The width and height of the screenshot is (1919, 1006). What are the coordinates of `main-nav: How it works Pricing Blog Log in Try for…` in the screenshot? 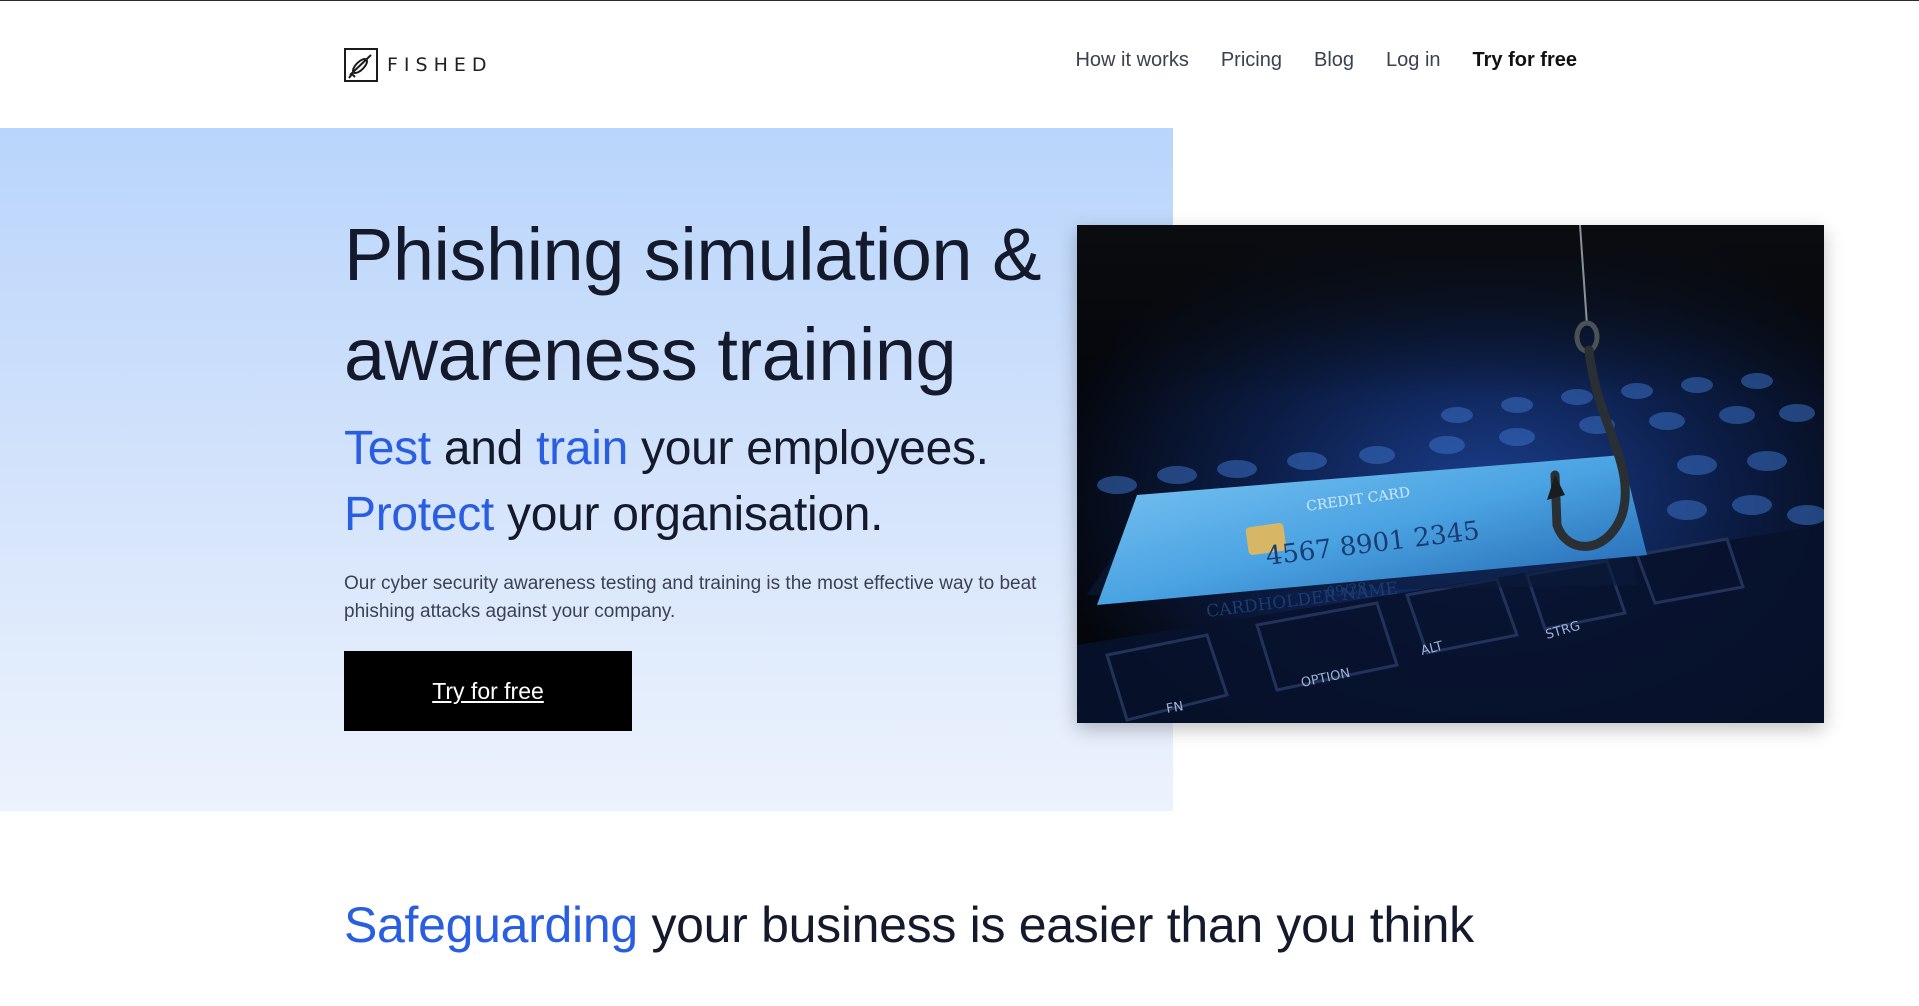 It's located at (1326, 60).